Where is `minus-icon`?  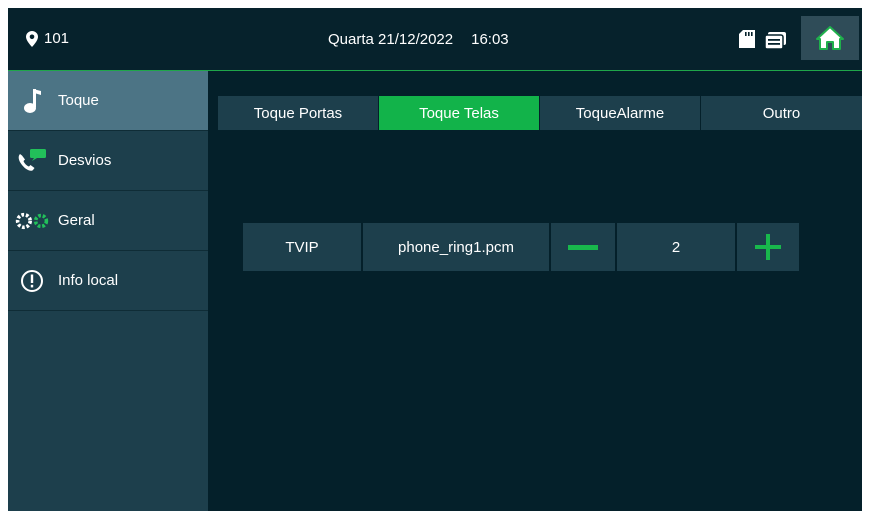 minus-icon is located at coordinates (583, 247).